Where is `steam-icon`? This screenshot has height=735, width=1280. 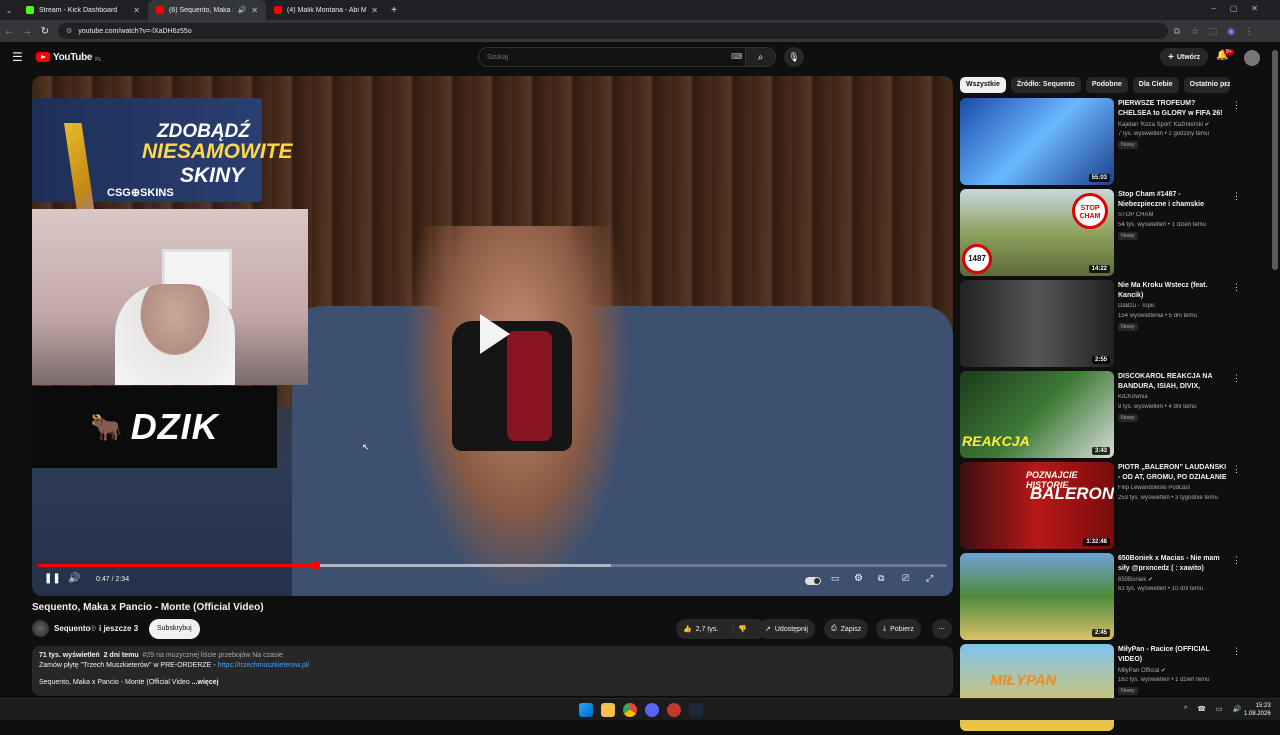 steam-icon is located at coordinates (696, 710).